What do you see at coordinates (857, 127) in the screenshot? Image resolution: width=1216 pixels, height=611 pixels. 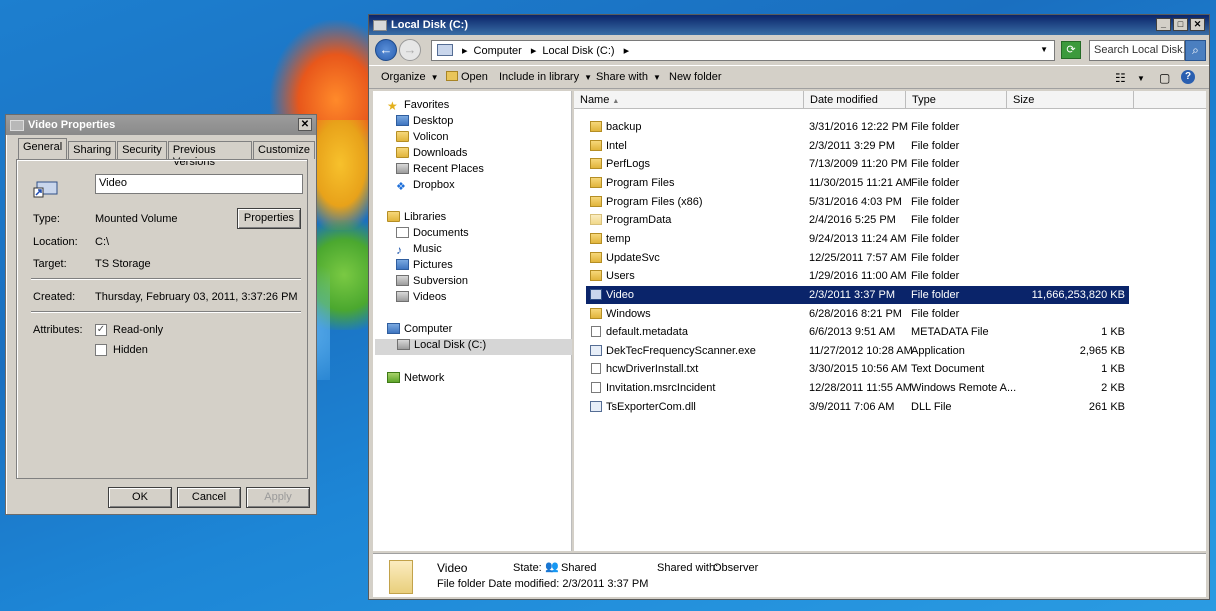 I see `file-row: backup 3/31/2016 12:22 PM File folder` at bounding box center [857, 127].